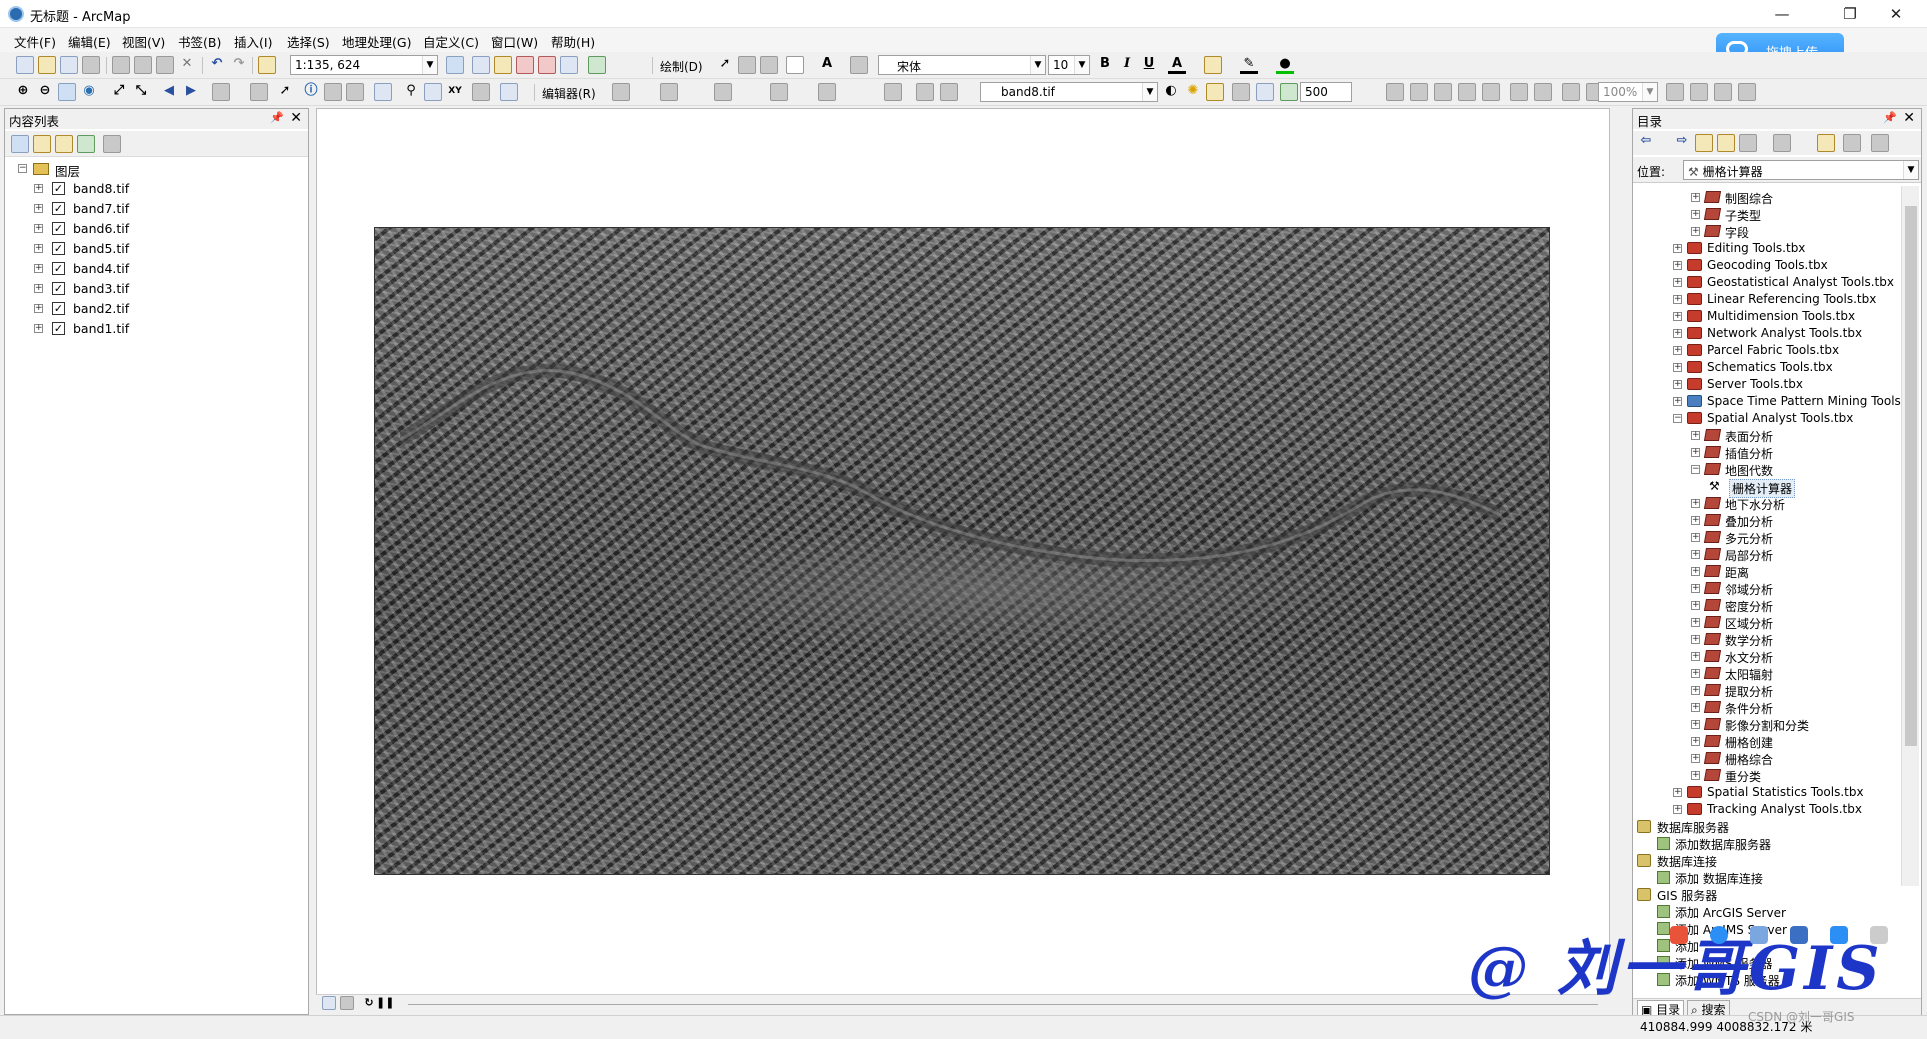 This screenshot has width=1927, height=1039. What do you see at coordinates (569, 65) in the screenshot?
I see `python-window-icon` at bounding box center [569, 65].